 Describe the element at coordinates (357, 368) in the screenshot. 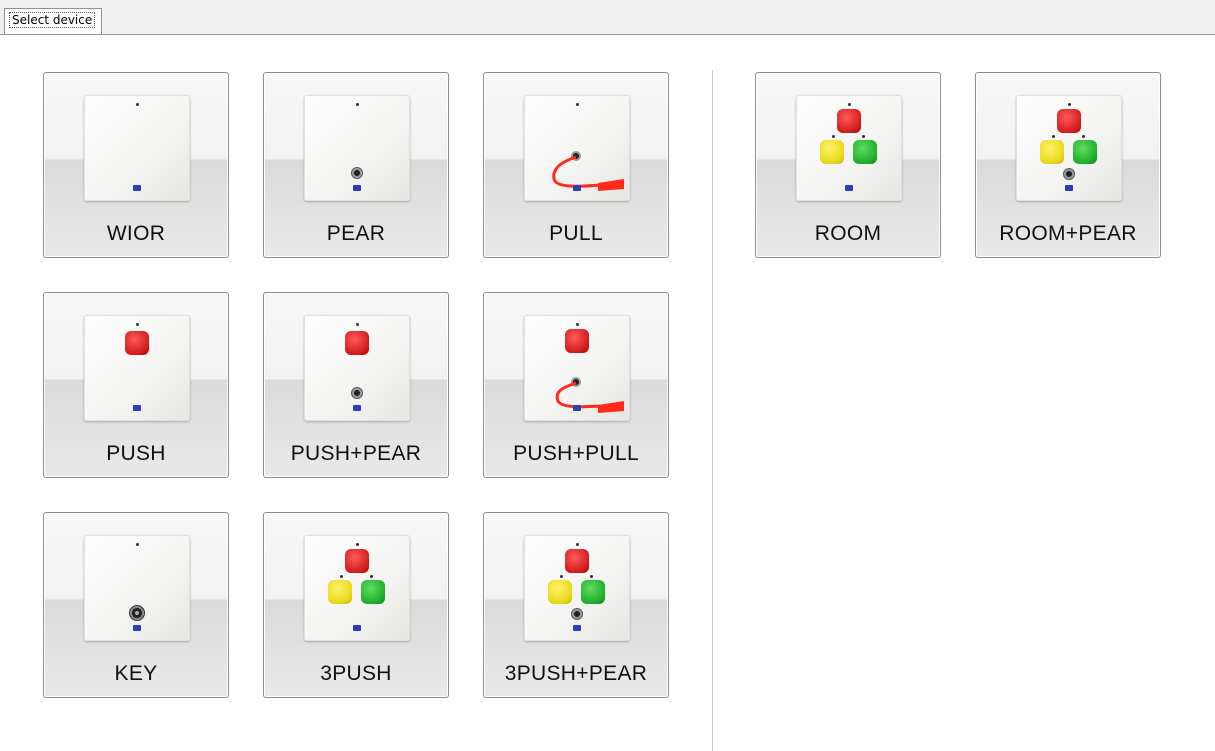

I see `push-pear-device-image` at that location.